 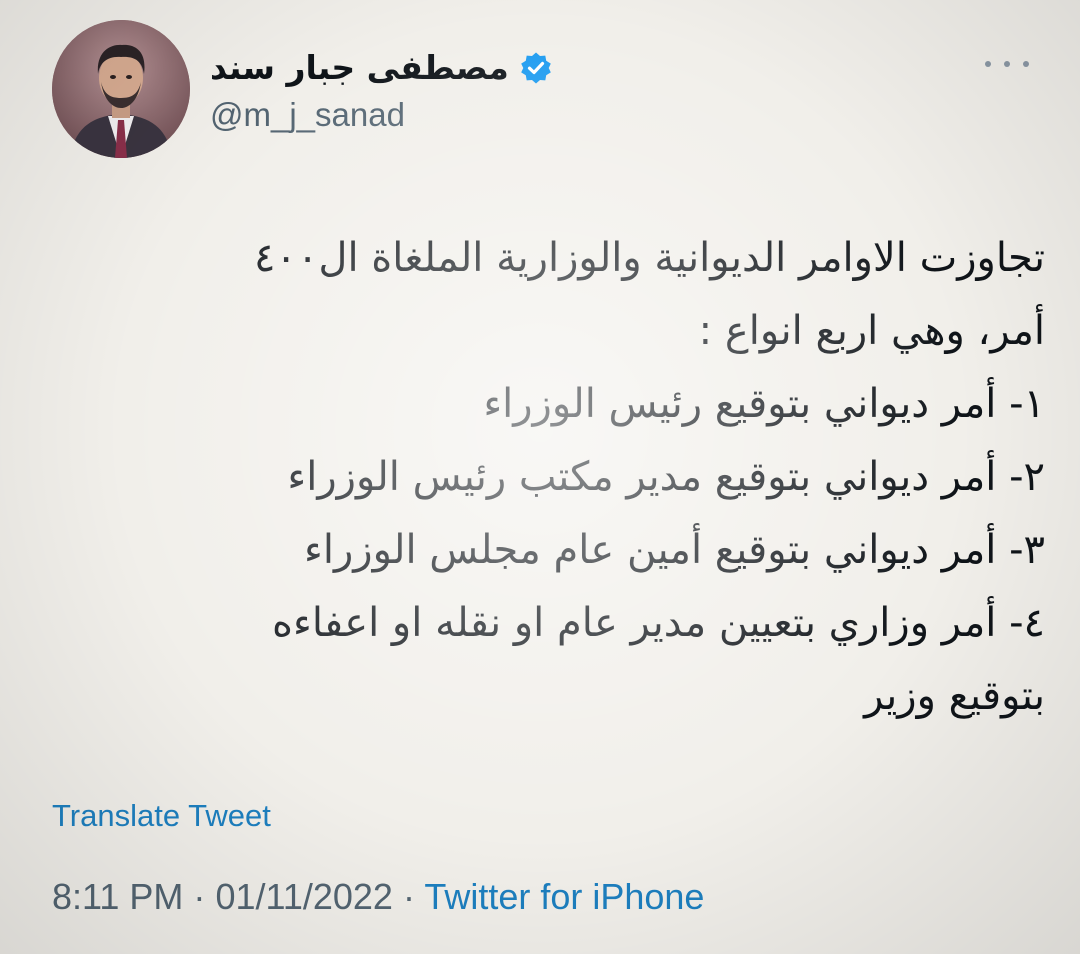 What do you see at coordinates (117, 896) in the screenshot?
I see `tweet-time: 8:11 PM` at bounding box center [117, 896].